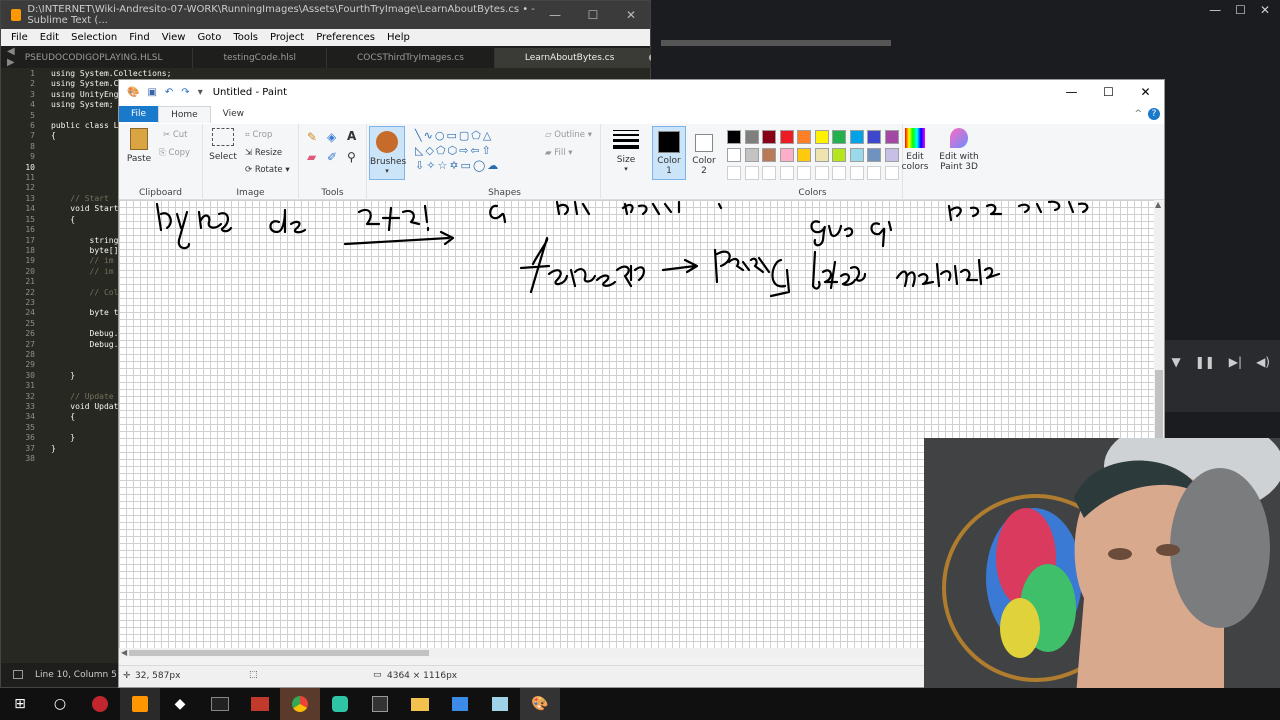 The image size is (1280, 720). I want to click on edit-colors-button: Edit colors, so click(915, 150).